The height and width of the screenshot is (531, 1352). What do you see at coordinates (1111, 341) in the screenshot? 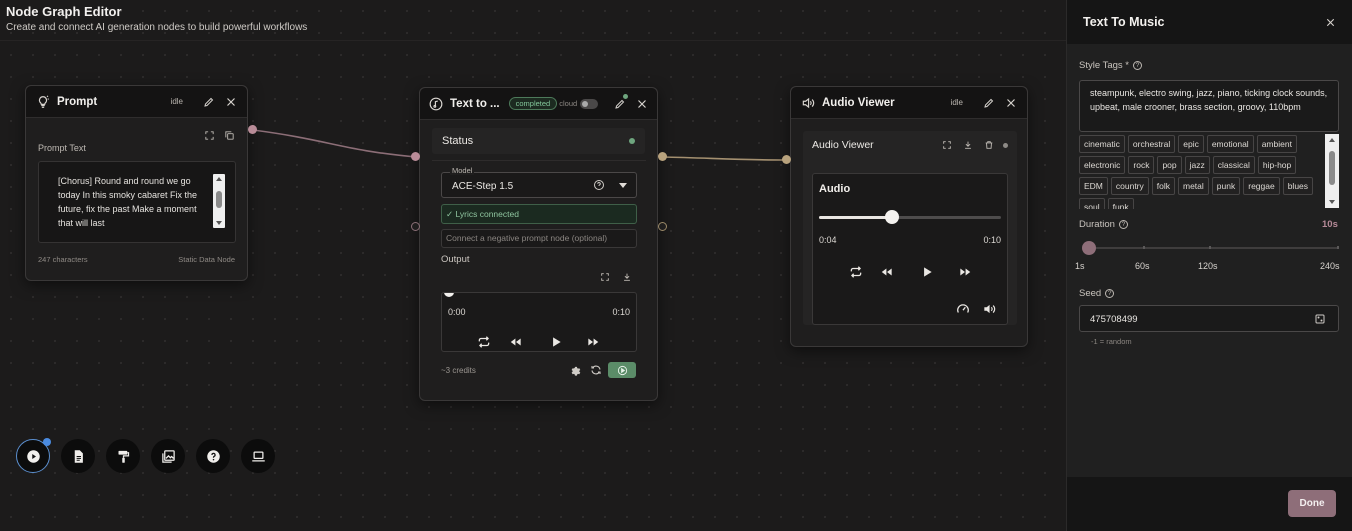
I see `seed-hint: -1 = random` at bounding box center [1111, 341].